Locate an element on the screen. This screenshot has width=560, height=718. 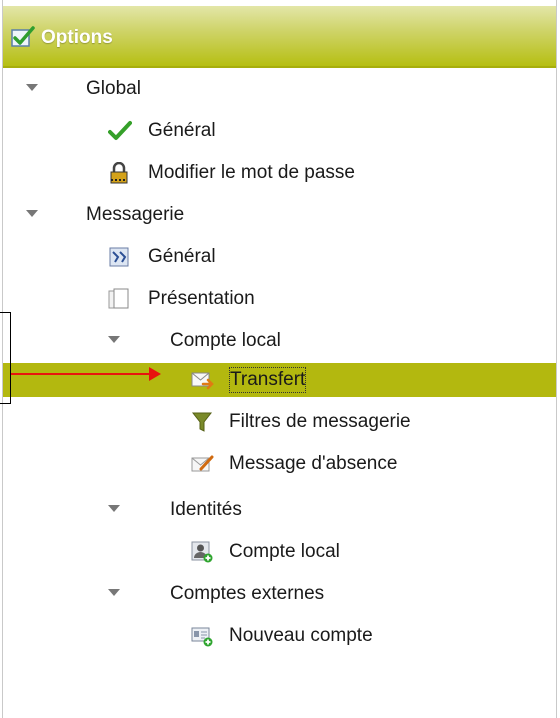
mail-edit-icon is located at coordinates (202, 464).